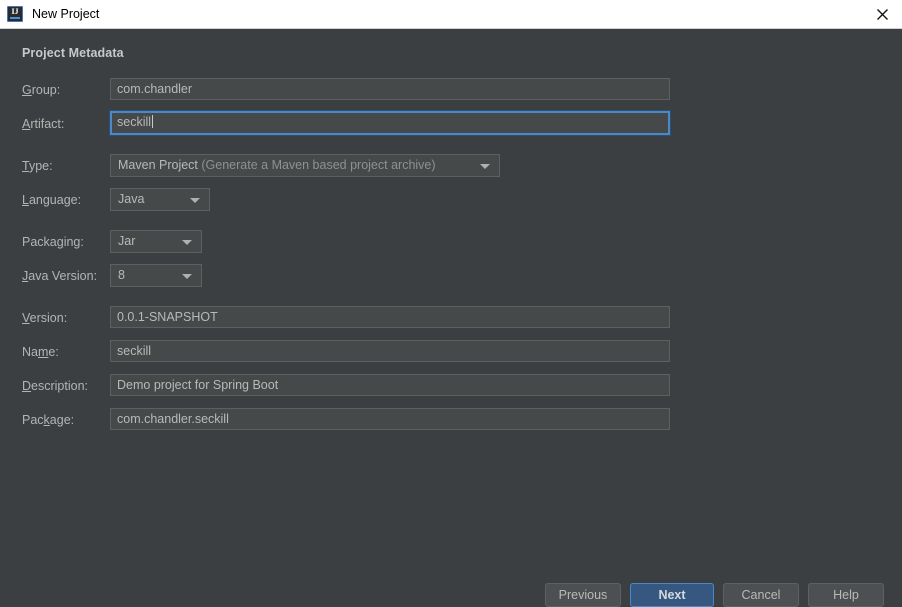 The height and width of the screenshot is (607, 902). What do you see at coordinates (390, 385) in the screenshot?
I see `description-input: Demo project for Spring Boot` at bounding box center [390, 385].